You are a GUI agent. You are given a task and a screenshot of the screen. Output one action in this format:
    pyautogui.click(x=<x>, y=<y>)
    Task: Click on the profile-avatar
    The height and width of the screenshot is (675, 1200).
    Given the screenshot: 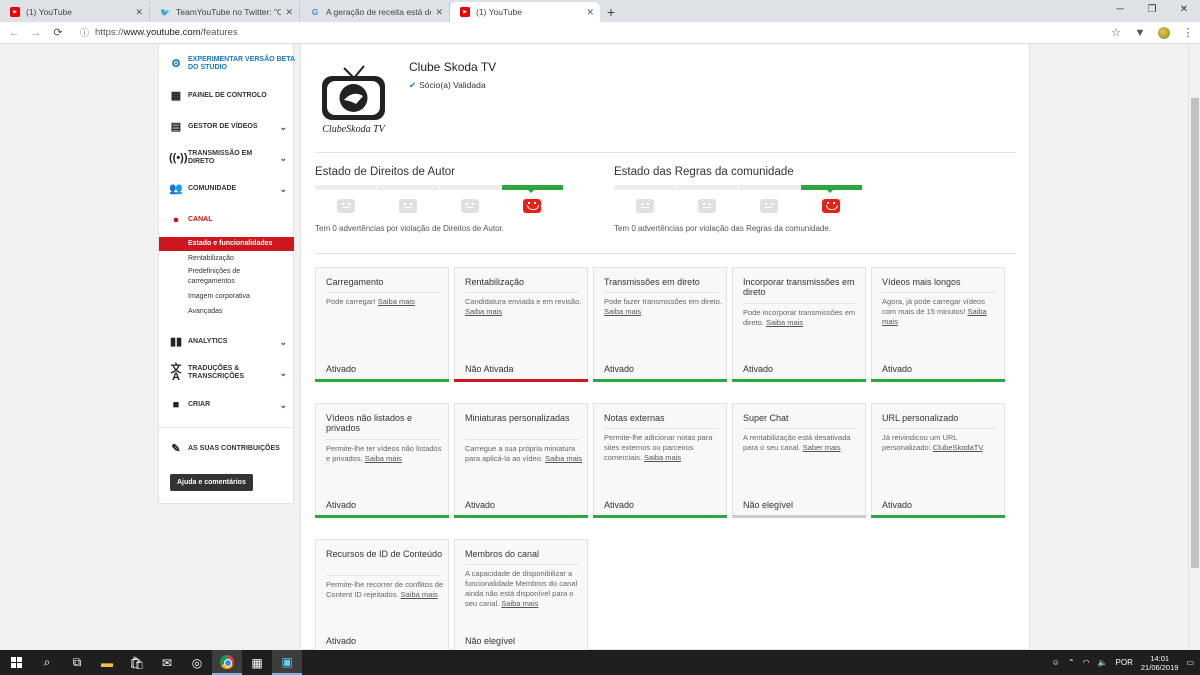 What is the action you would take?
    pyautogui.click(x=1164, y=32)
    